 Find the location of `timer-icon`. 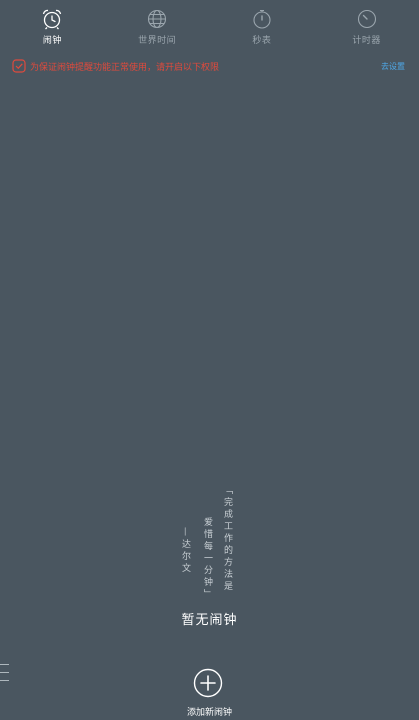

timer-icon is located at coordinates (366, 19).